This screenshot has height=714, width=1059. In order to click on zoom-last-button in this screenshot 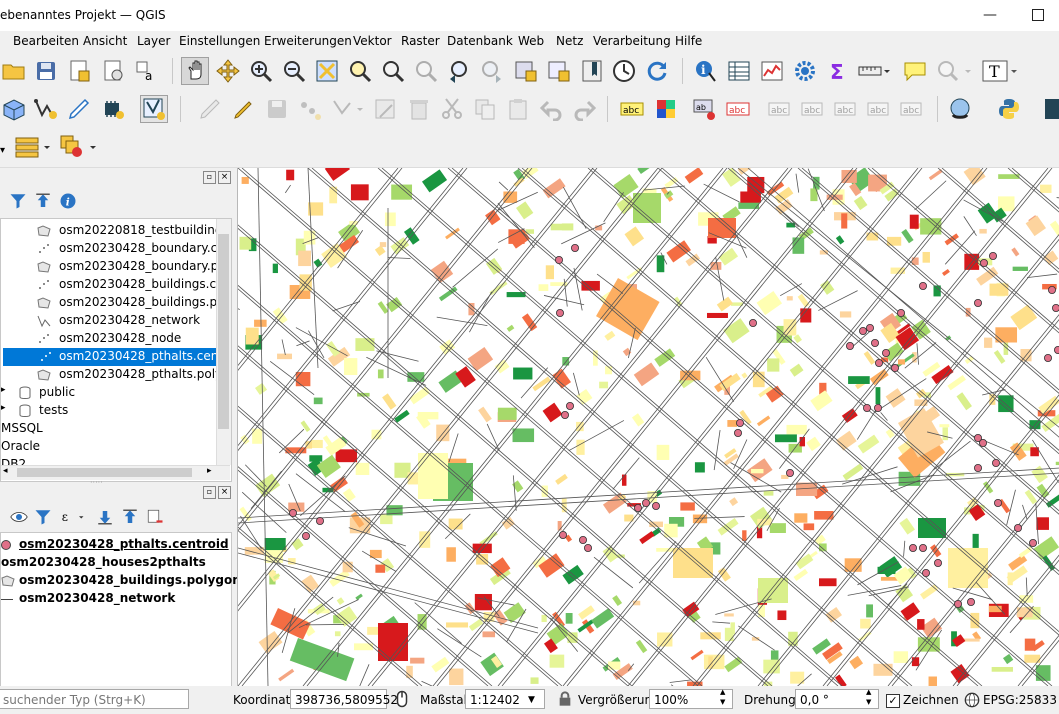, I will do `click(459, 71)`.